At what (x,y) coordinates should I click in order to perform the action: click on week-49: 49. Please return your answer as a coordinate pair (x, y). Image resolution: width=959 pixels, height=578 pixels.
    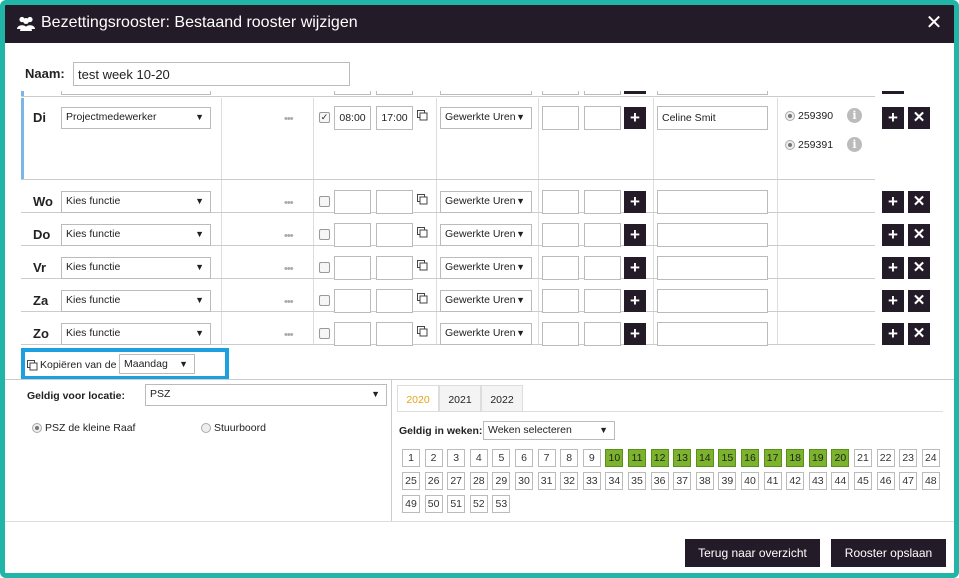
    Looking at the image, I should click on (411, 504).